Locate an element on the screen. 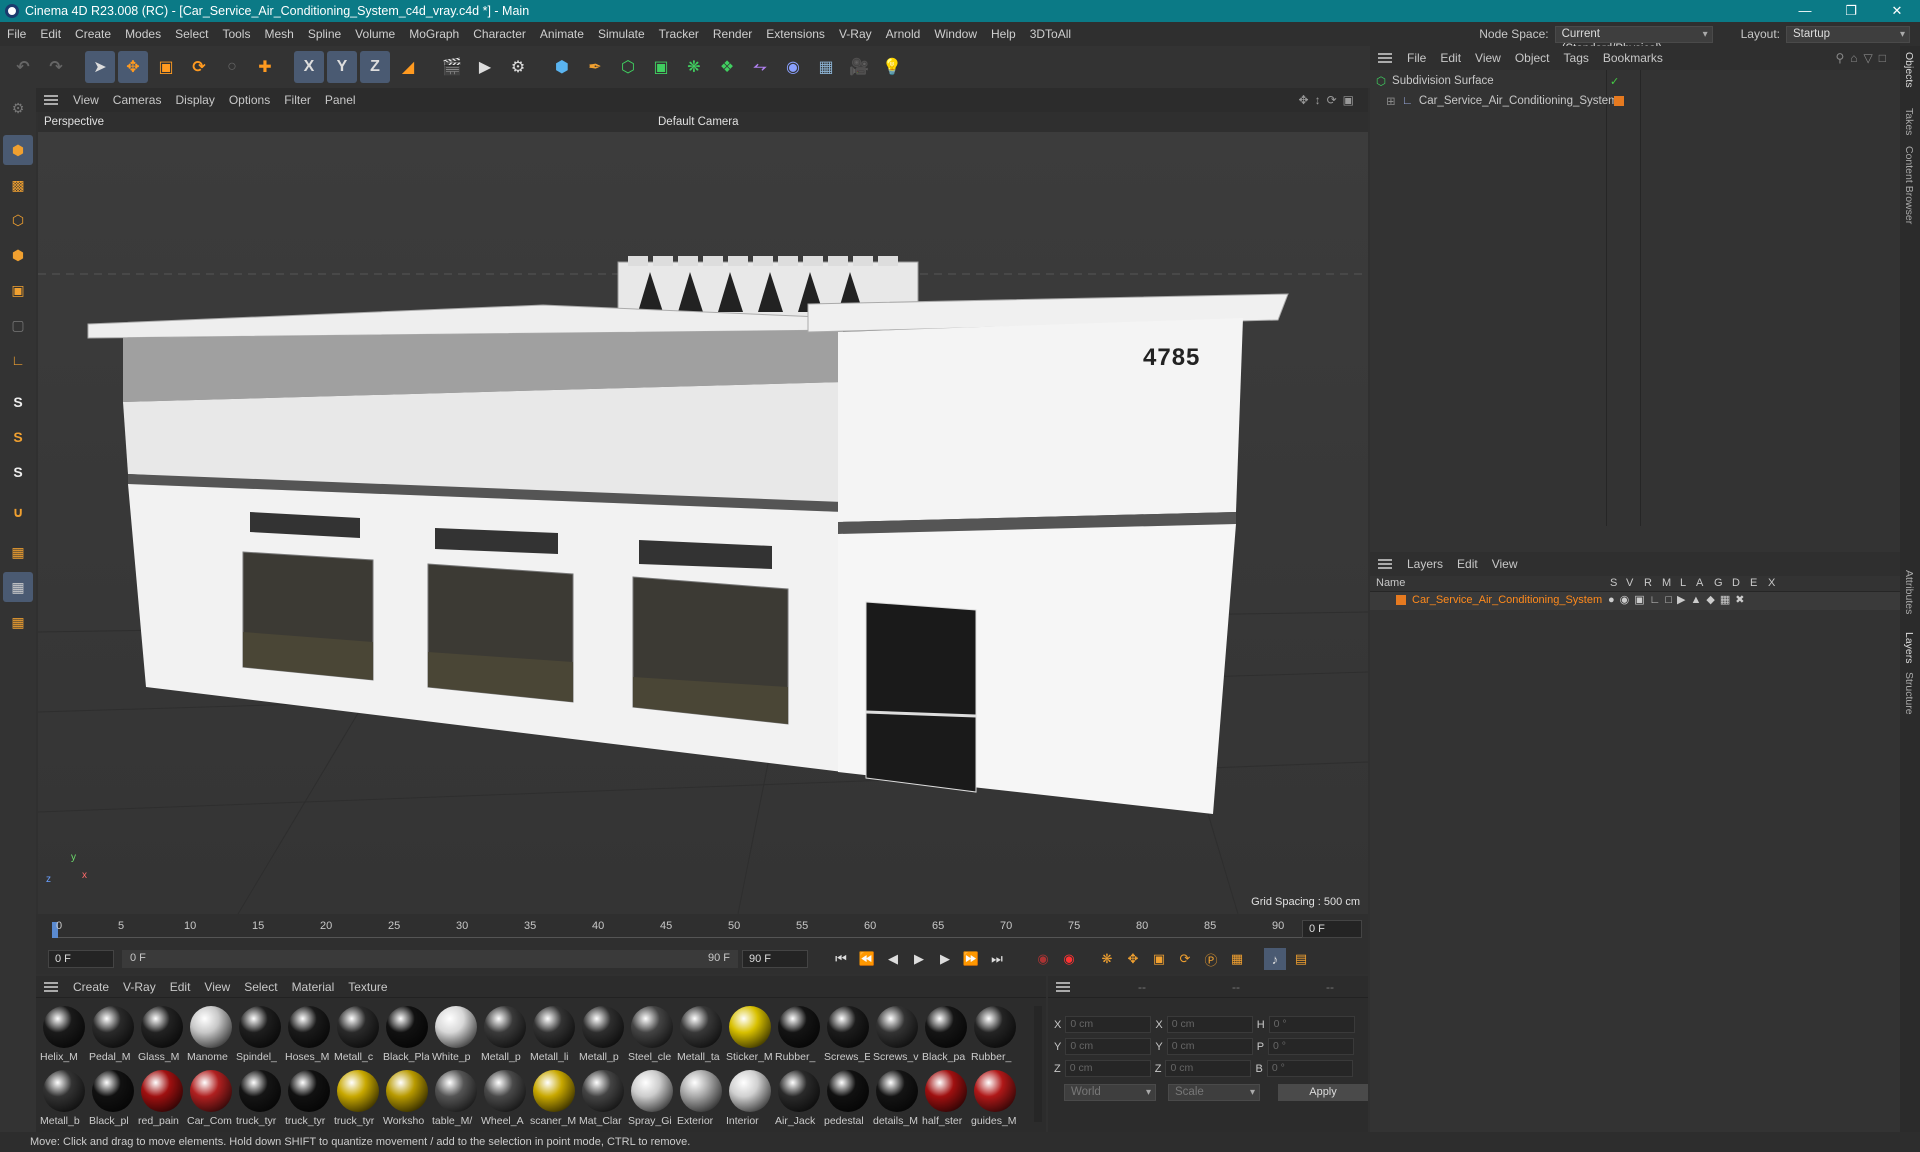  material-swatch: Interior is located at coordinates (749, 1097).